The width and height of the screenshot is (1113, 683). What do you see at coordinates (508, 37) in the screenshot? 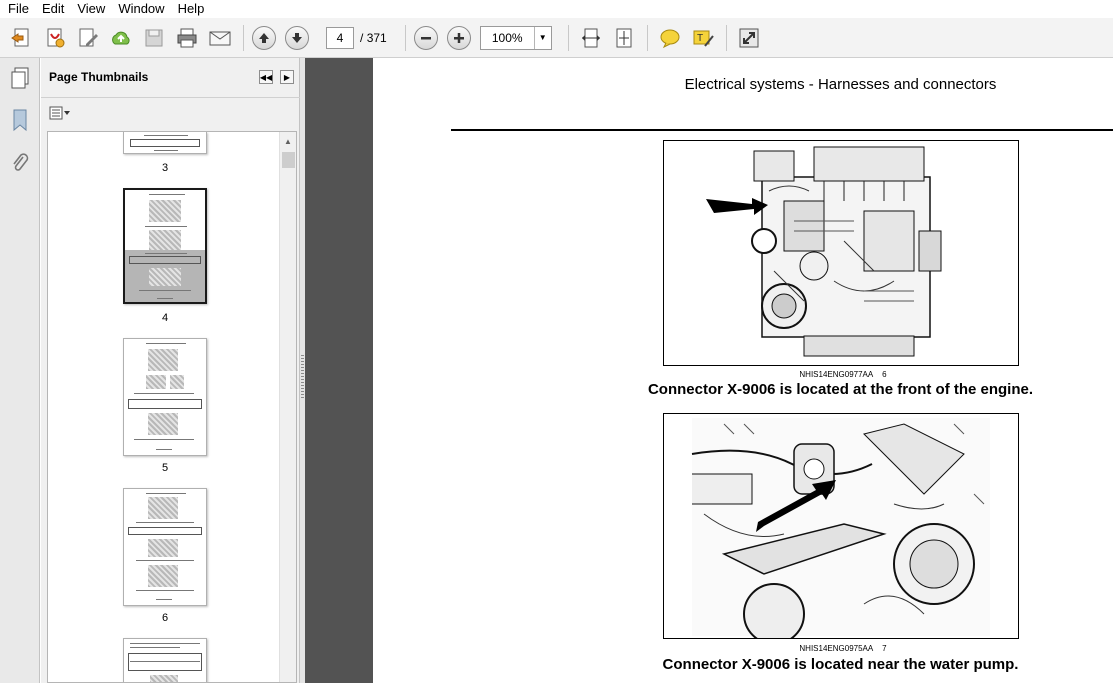
I see `zoom-value: 100%` at bounding box center [508, 37].